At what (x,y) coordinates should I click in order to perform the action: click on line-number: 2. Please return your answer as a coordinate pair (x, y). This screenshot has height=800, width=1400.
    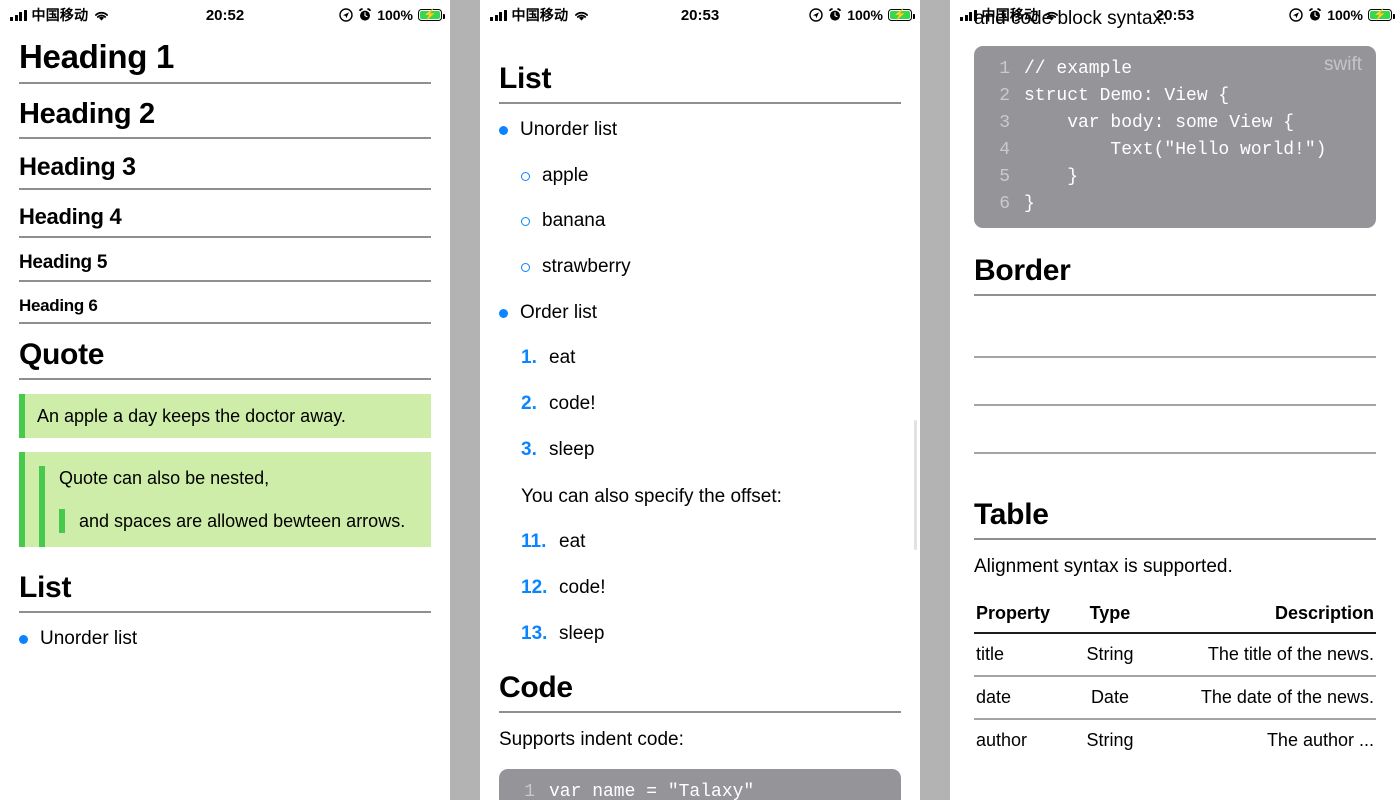
    Looking at the image, I should click on (1004, 95).